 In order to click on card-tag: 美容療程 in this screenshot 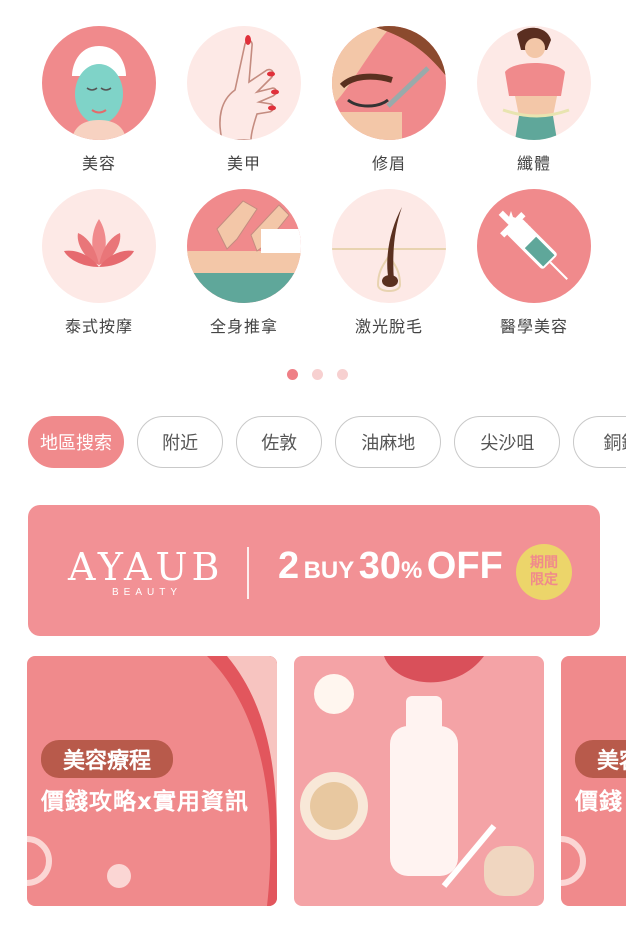, I will do `click(107, 759)`.